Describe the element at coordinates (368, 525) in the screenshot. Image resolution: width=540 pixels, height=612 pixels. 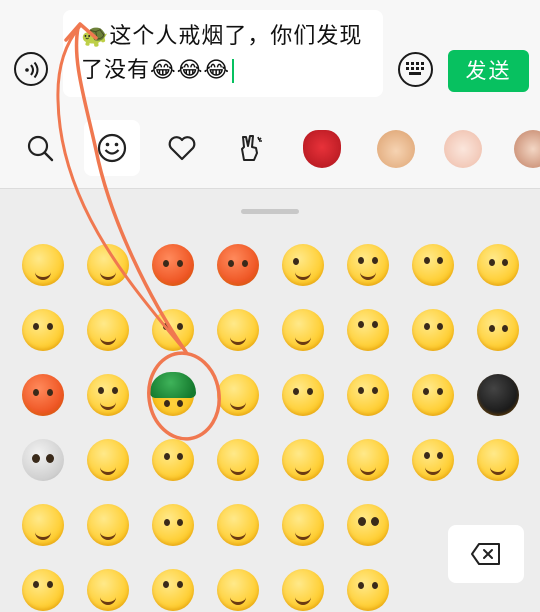
I see `pleading-emoji` at that location.